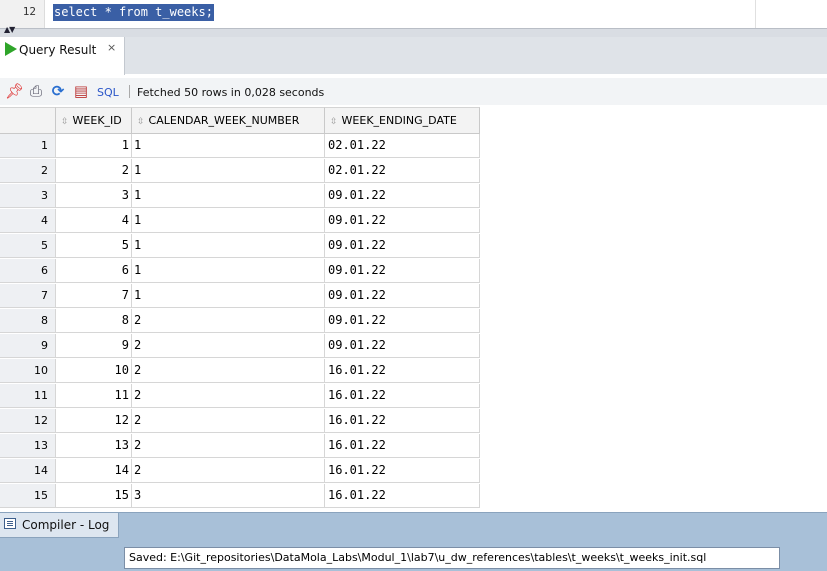 This screenshot has height=571, width=827. Describe the element at coordinates (413, 14) in the screenshot. I see `sql-editor: 12 select * from t_weeks;` at that location.